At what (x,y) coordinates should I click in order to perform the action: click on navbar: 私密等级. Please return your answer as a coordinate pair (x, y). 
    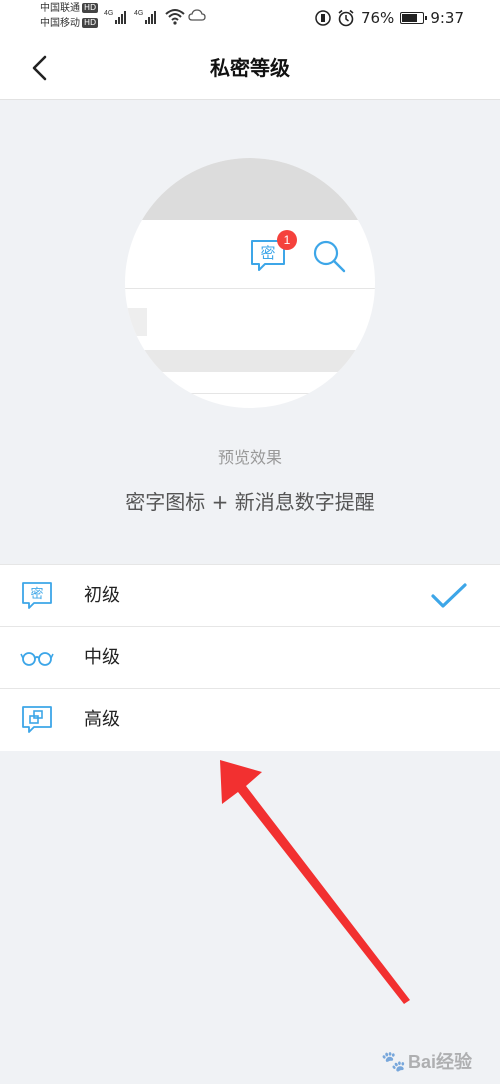
    Looking at the image, I should click on (250, 68).